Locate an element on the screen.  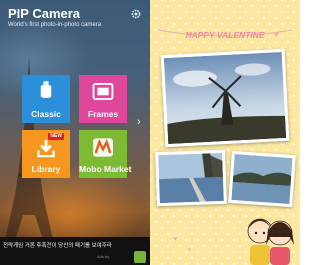
gear-icon is located at coordinates (136, 14).